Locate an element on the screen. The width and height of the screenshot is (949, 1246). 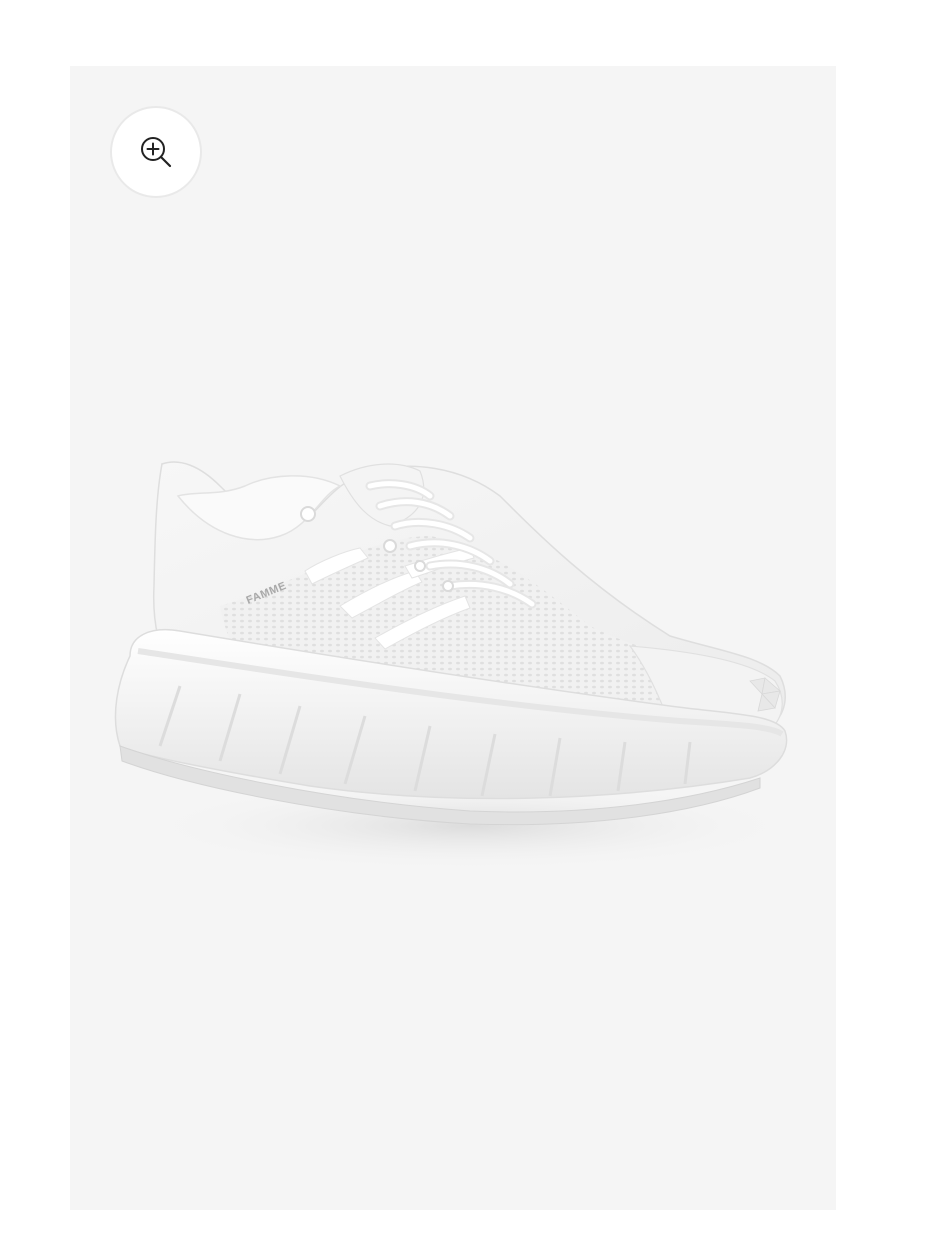
zoom-in-icon is located at coordinates (156, 152).